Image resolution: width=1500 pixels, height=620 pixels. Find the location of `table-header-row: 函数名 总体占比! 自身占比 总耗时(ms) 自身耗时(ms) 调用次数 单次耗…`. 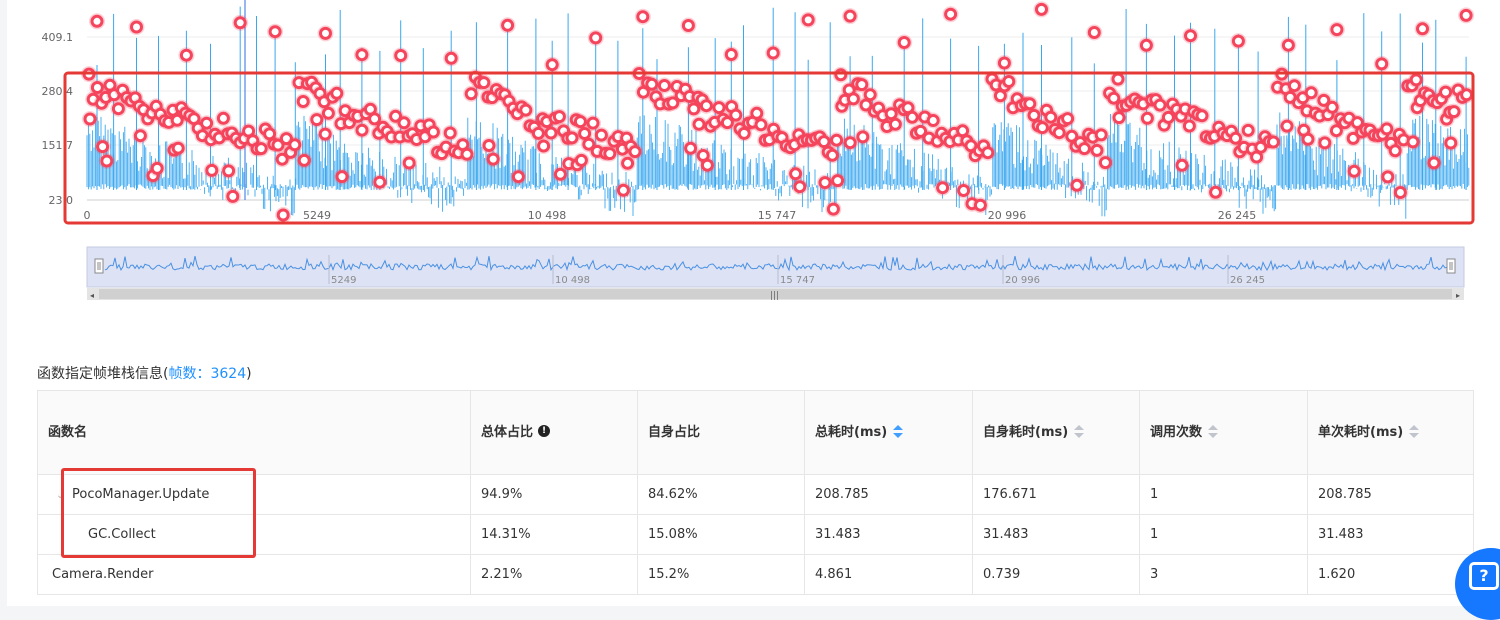

table-header-row: 函数名 总体占比! 自身占比 总耗时(ms) 自身耗时(ms) 调用次数 单次耗… is located at coordinates (755, 433).